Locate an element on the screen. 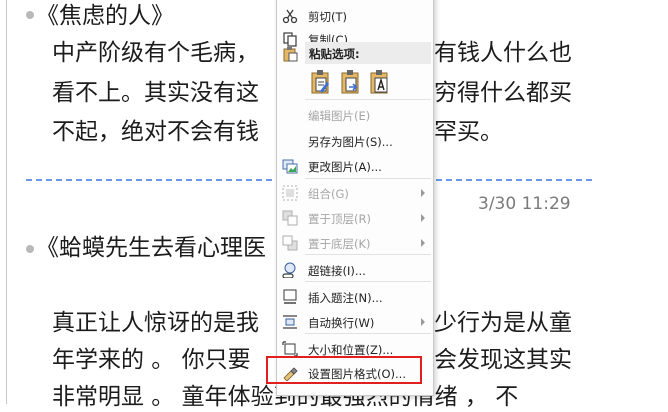 Image resolution: width=668 pixels, height=412 pixels. menu-item-wrap-text: 自动换行(W) is located at coordinates (355, 322).